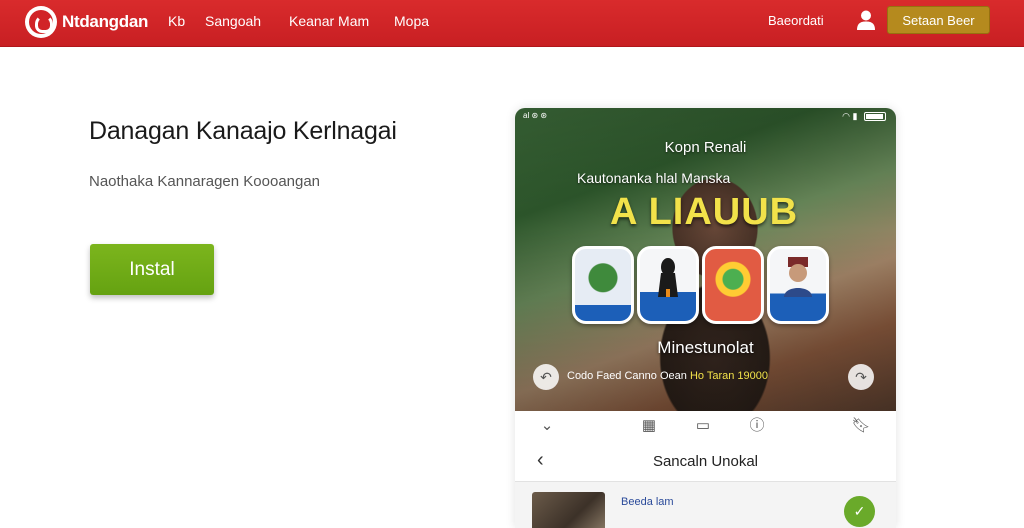 The height and width of the screenshot is (528, 1024). Describe the element at coordinates (798, 285) in the screenshot. I see `portrait-app-icon` at that location.